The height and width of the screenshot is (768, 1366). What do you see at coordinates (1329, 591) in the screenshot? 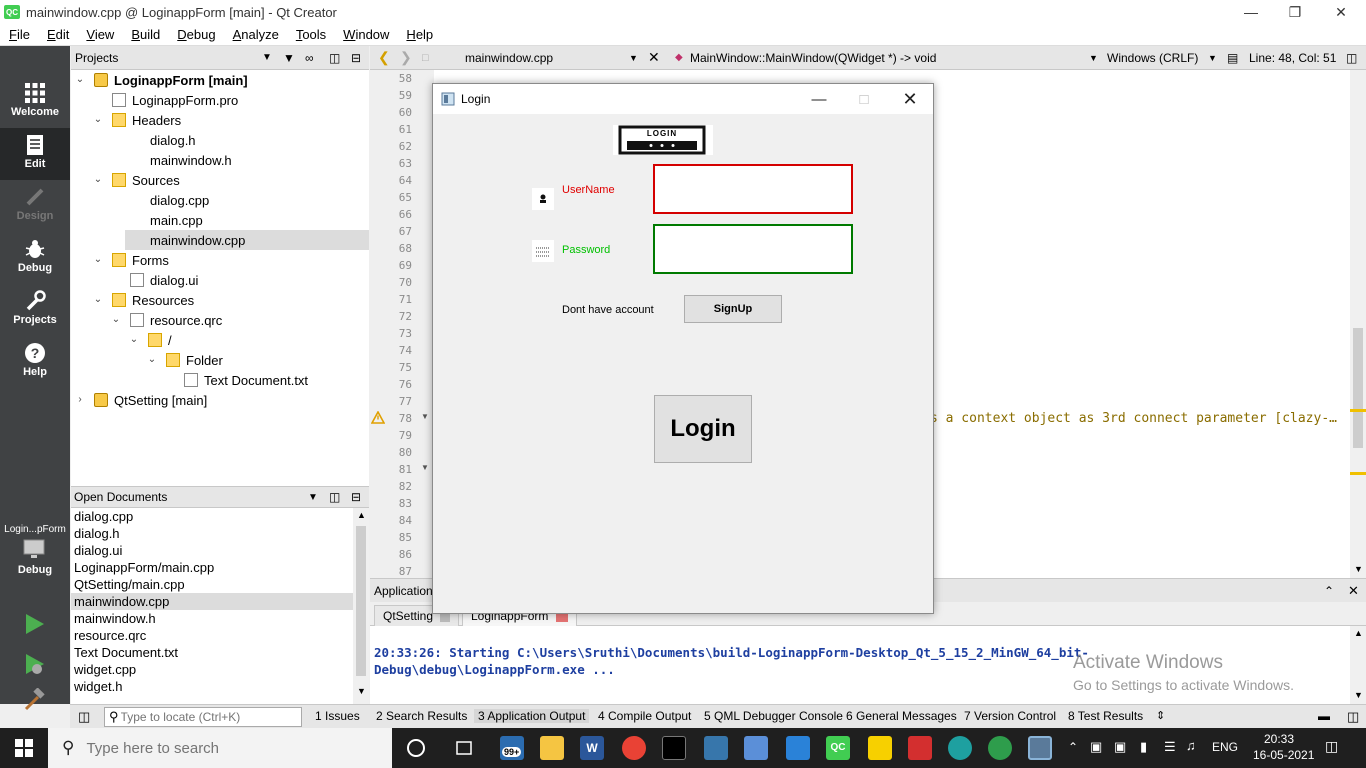
I see `maximize-pane-icon: ⌃` at bounding box center [1329, 591].